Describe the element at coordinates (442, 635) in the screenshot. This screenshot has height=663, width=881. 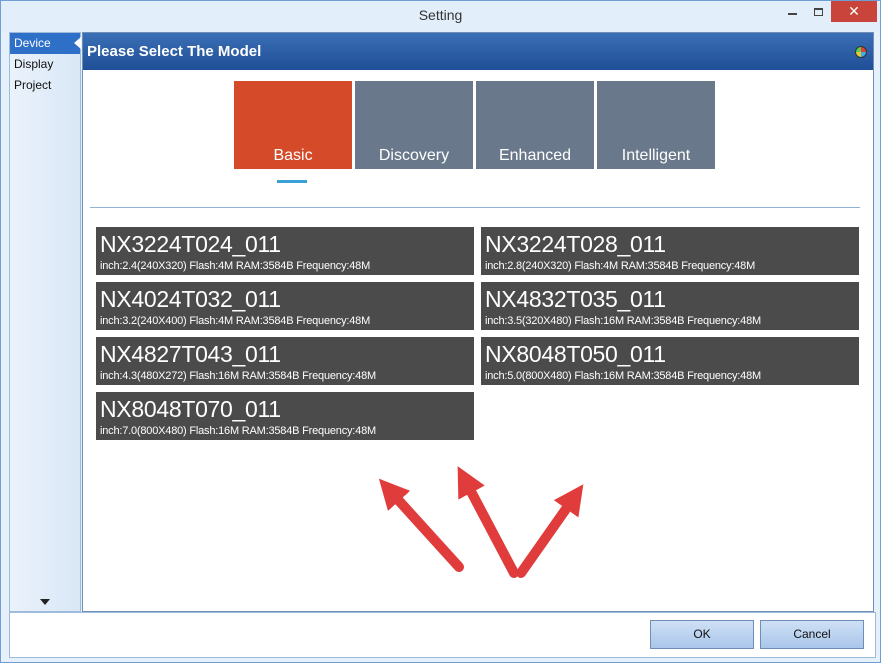
I see `dialog-footer: OK Cancel` at that location.